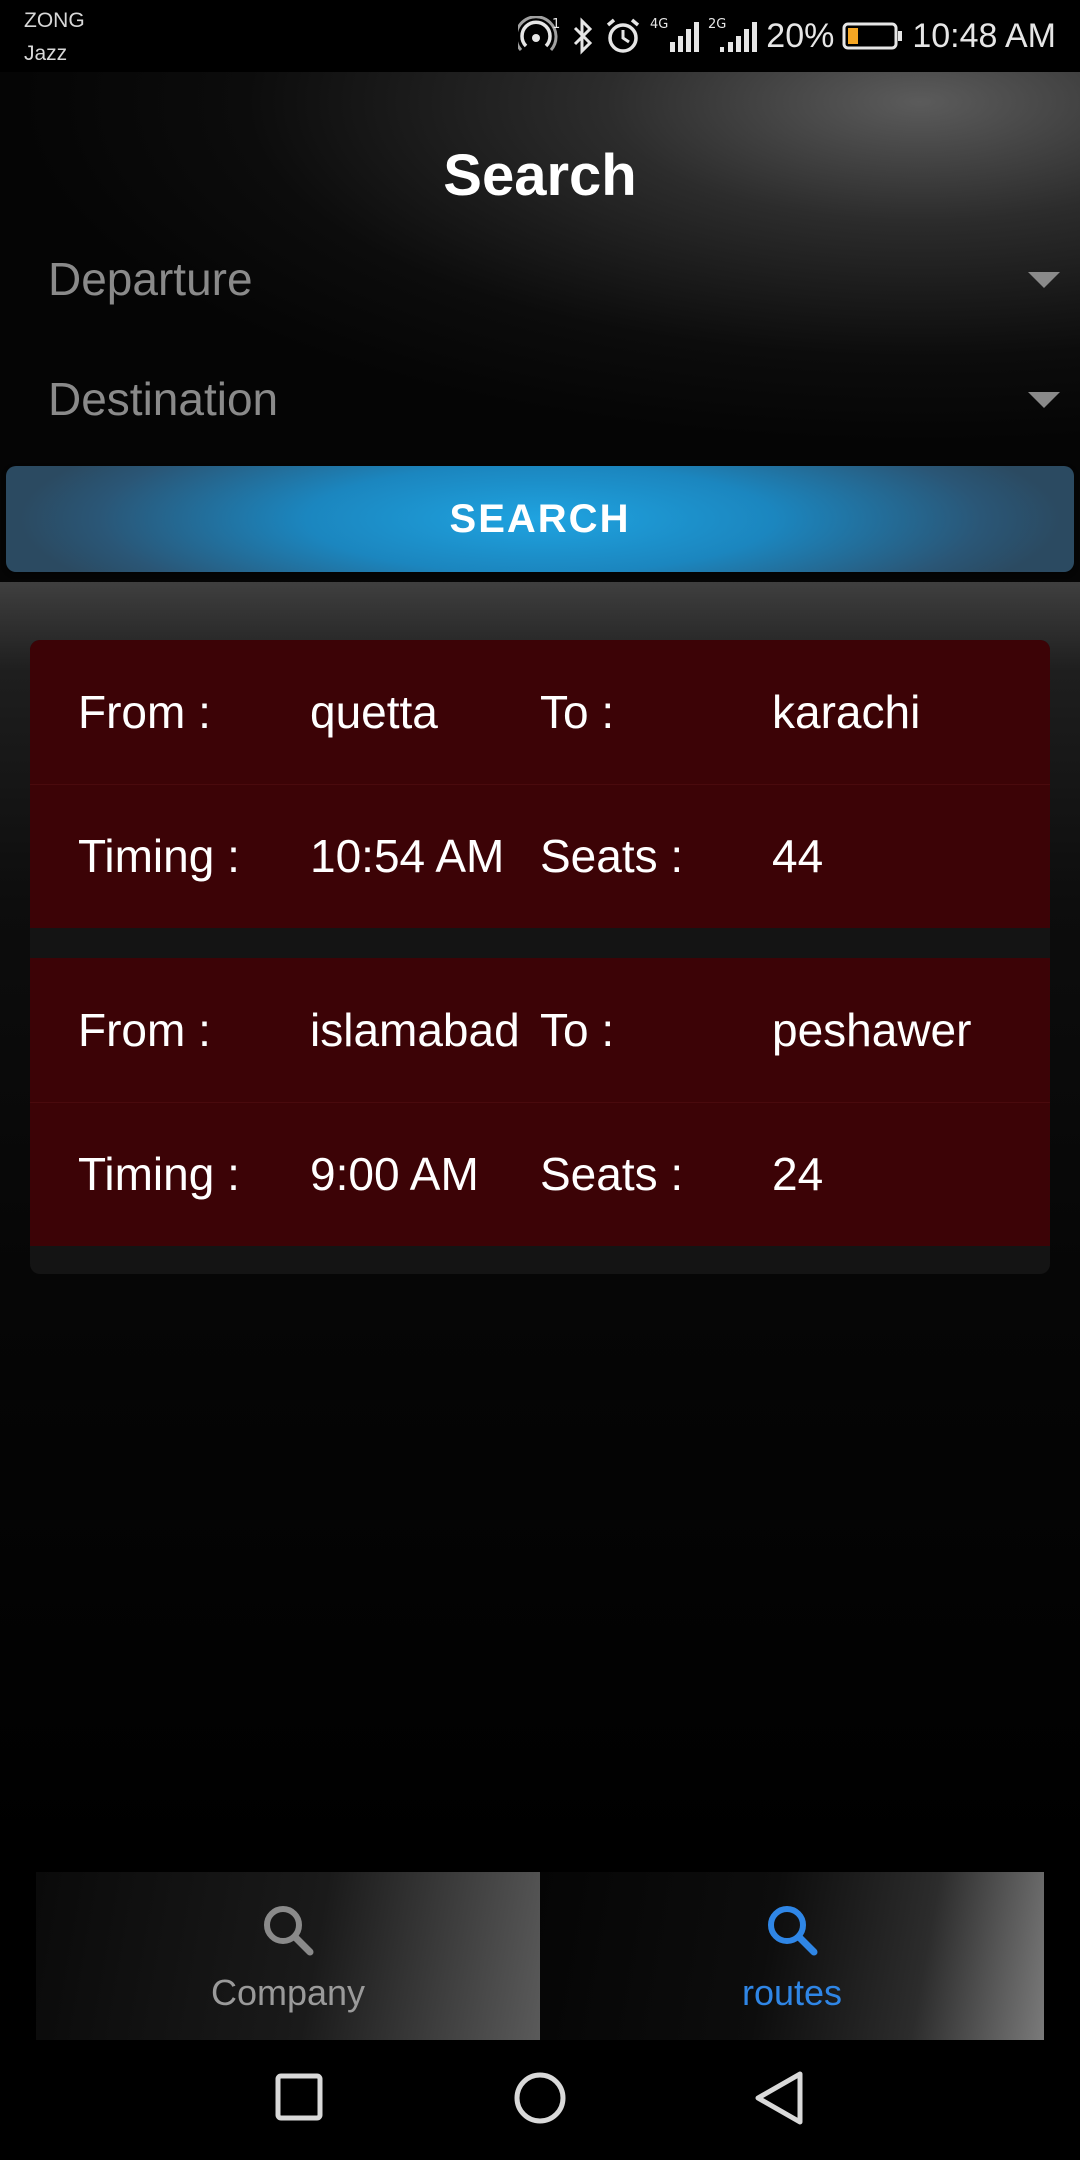 The image size is (1080, 2160). What do you see at coordinates (984, 35) in the screenshot?
I see `clock: 10:48 AM` at bounding box center [984, 35].